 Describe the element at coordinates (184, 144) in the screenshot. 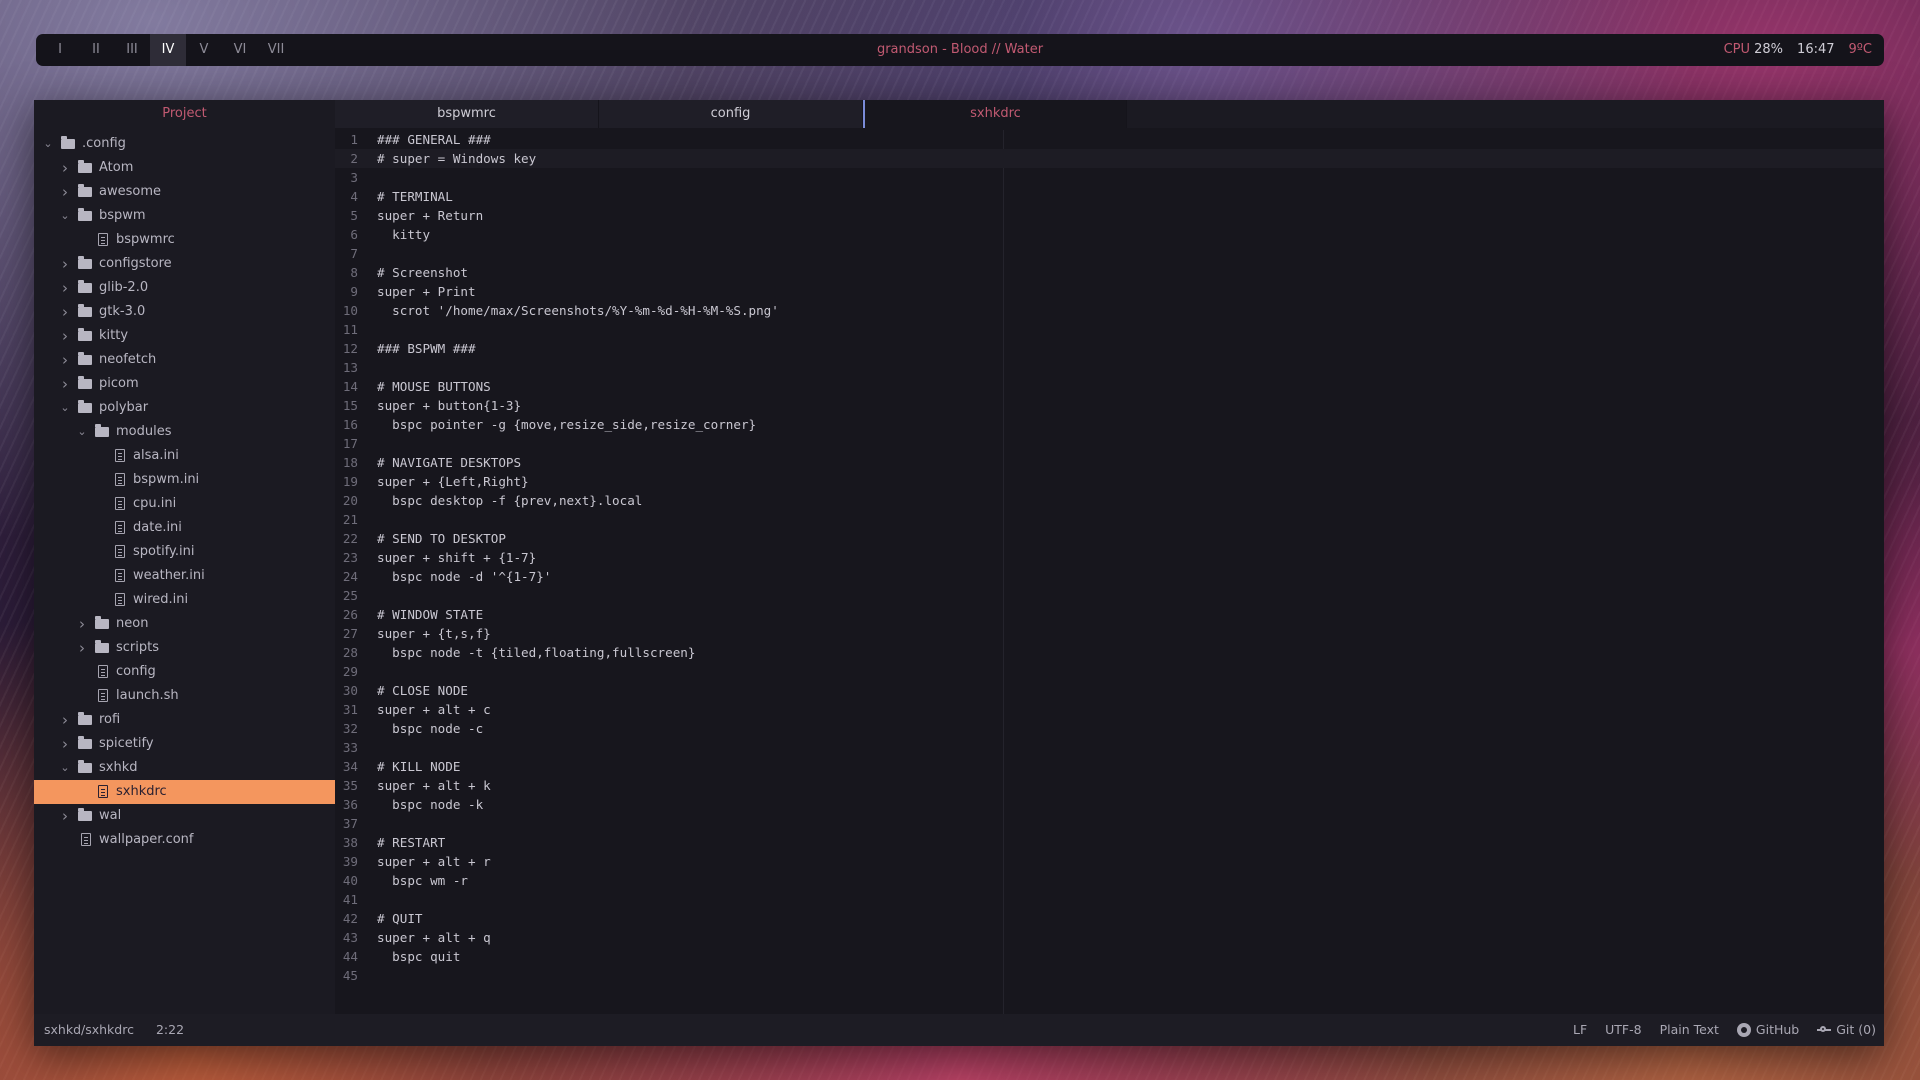

I see `tree-folder: ⌄ .config` at that location.